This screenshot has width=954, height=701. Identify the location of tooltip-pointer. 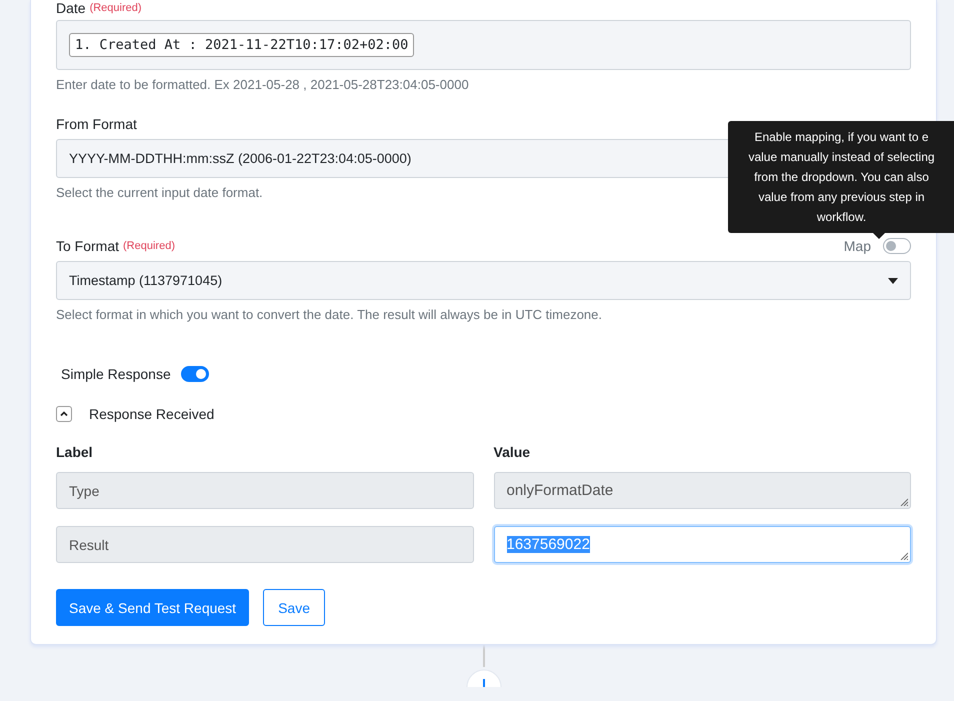
(879, 236).